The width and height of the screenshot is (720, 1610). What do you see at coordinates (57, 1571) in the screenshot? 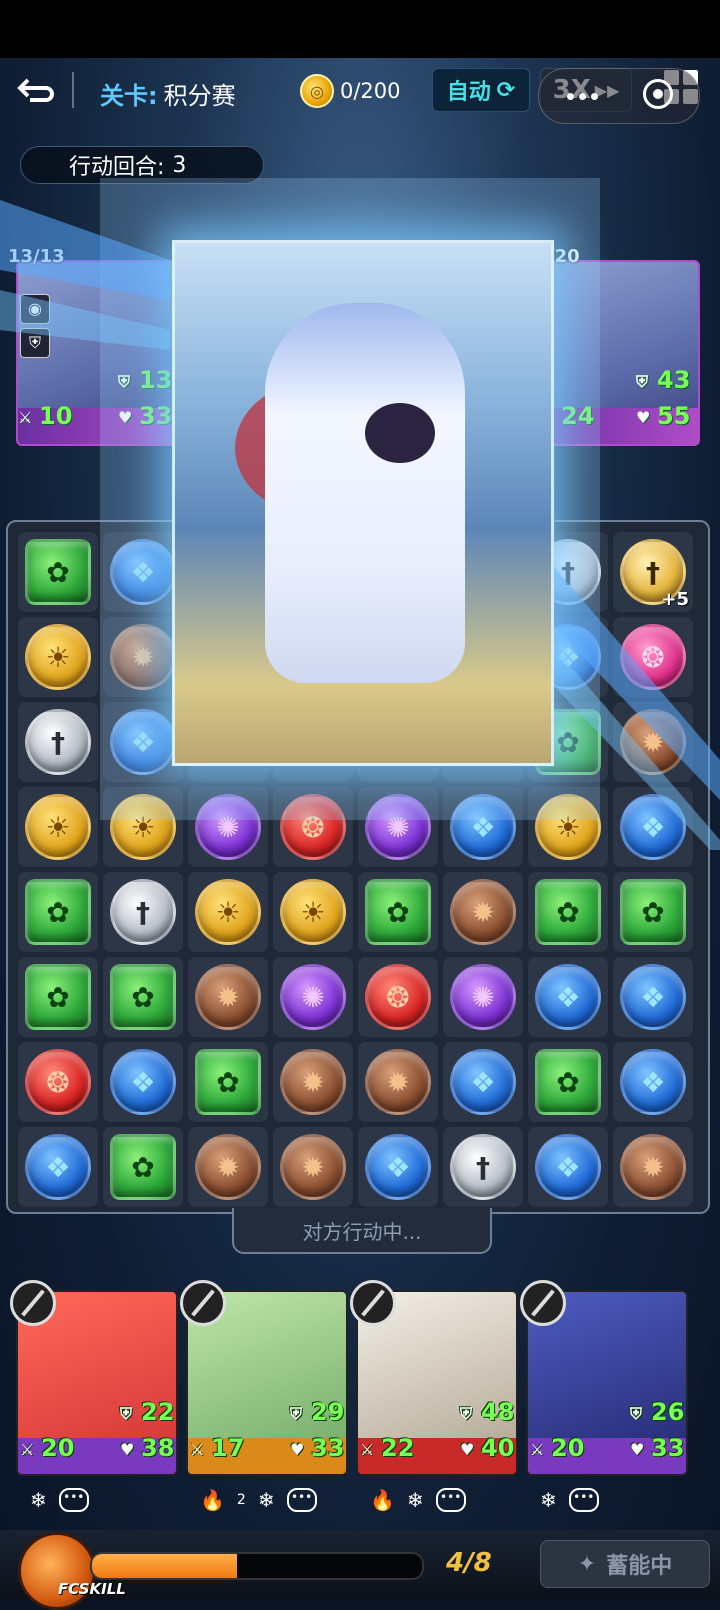
I see `fcskill-badge` at bounding box center [57, 1571].